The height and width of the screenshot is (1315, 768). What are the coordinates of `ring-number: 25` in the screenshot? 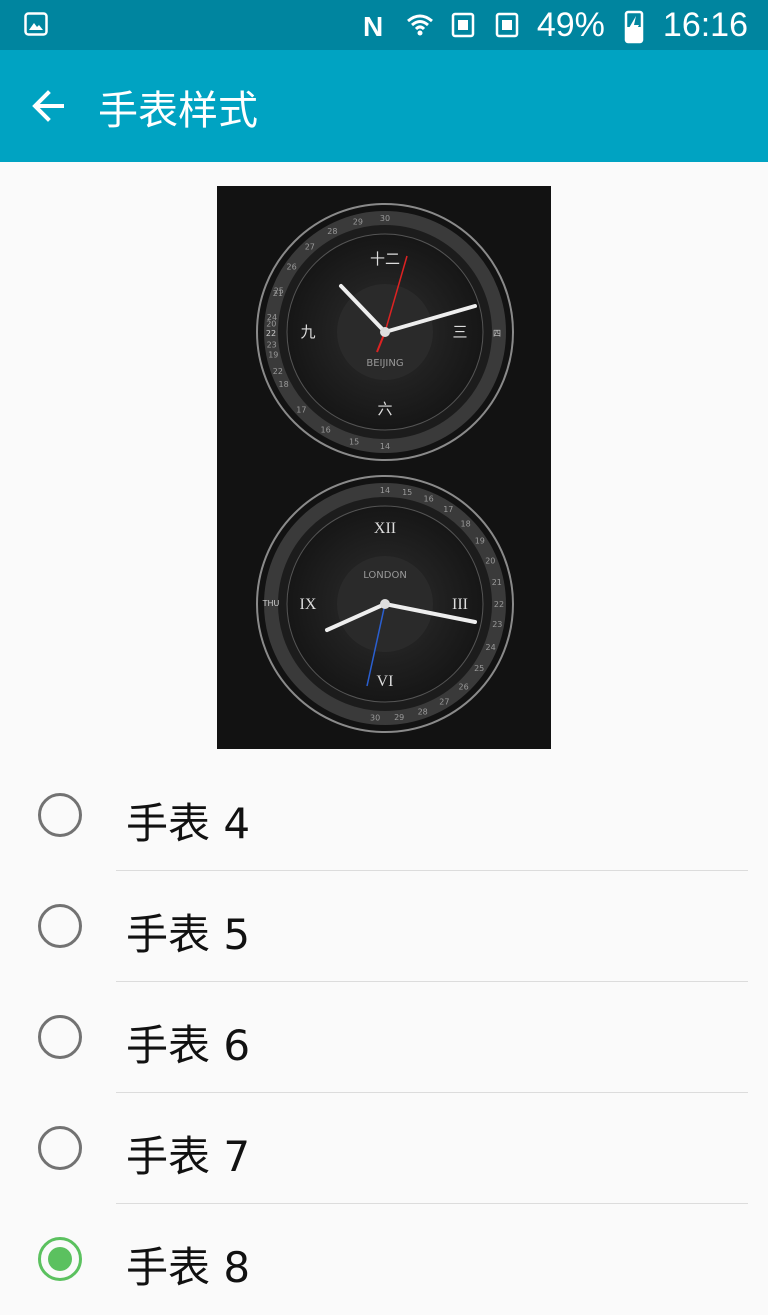 It's located at (479, 668).